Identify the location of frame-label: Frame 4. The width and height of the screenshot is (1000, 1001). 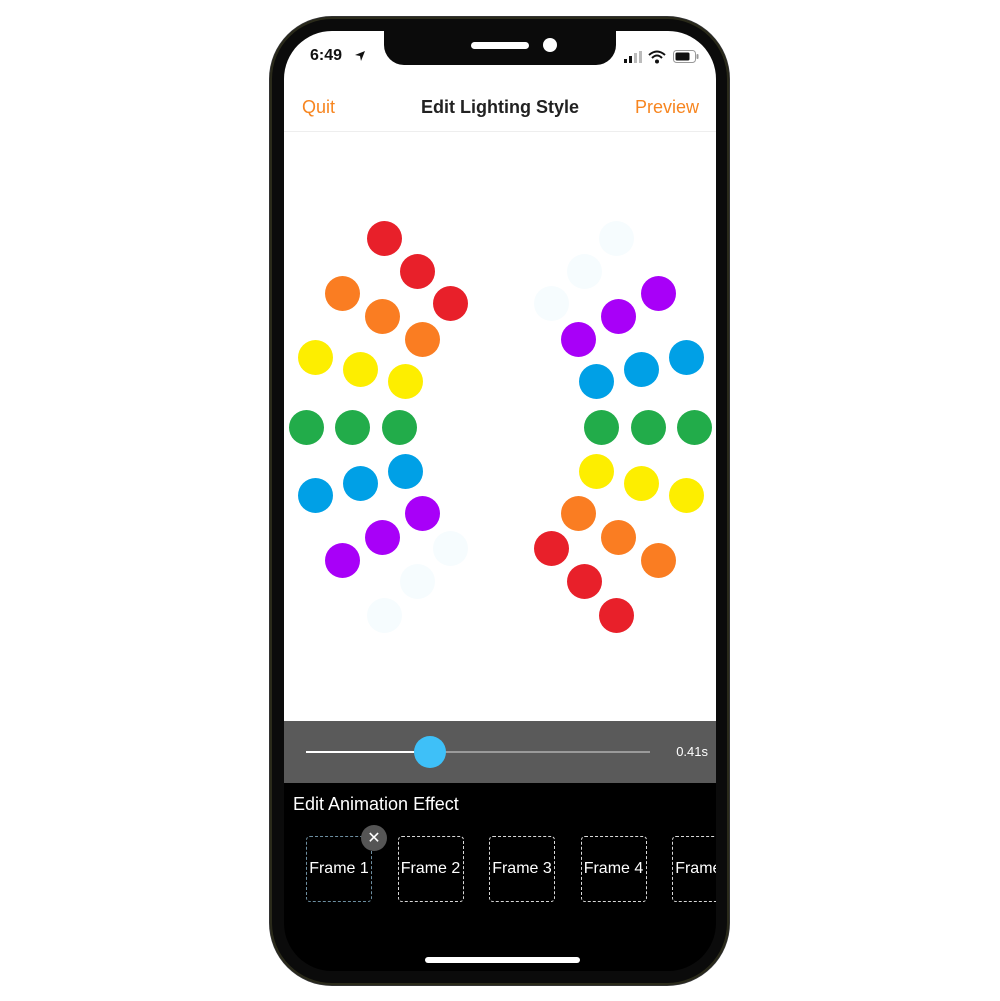
(613, 868).